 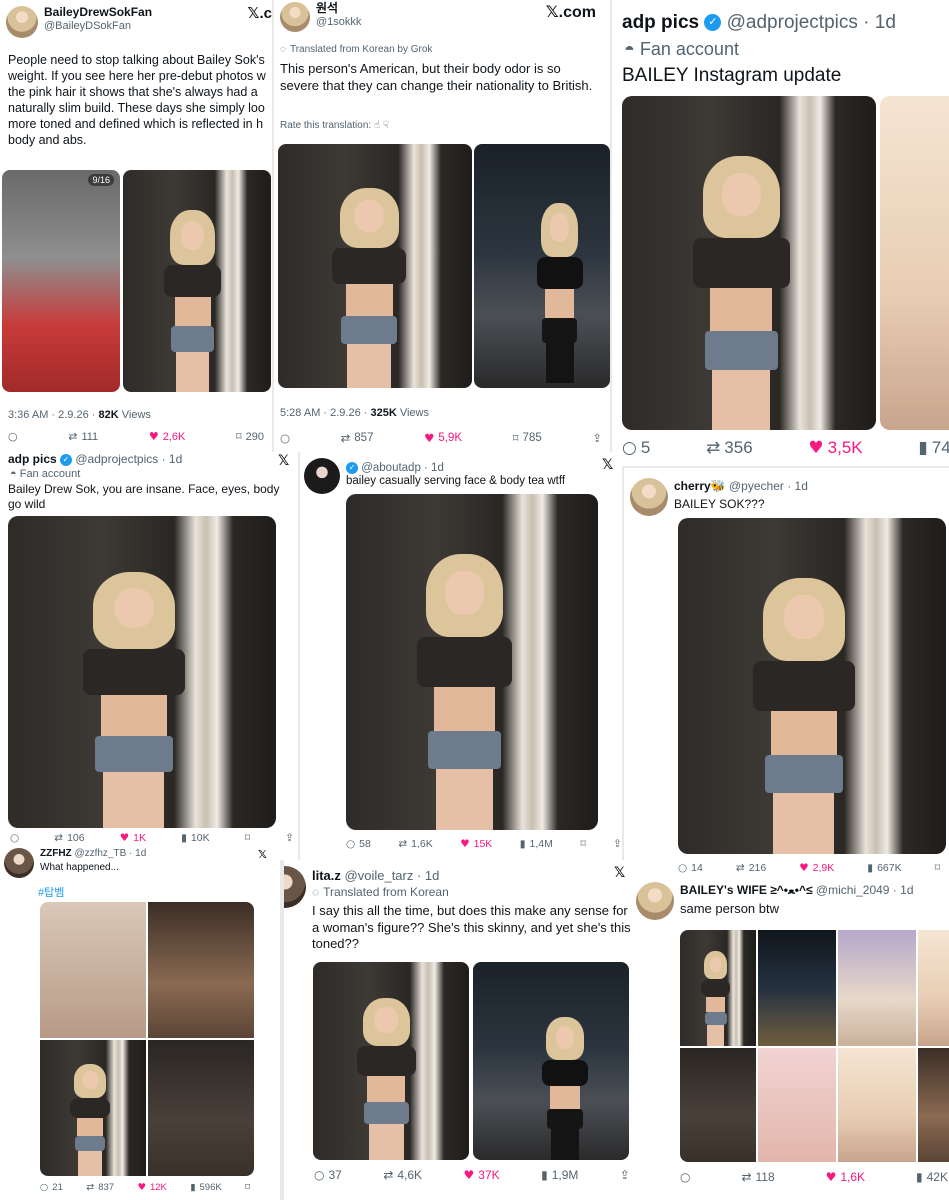 What do you see at coordinates (757, 1177) in the screenshot?
I see `repost-button: ⇄ 118` at bounding box center [757, 1177].